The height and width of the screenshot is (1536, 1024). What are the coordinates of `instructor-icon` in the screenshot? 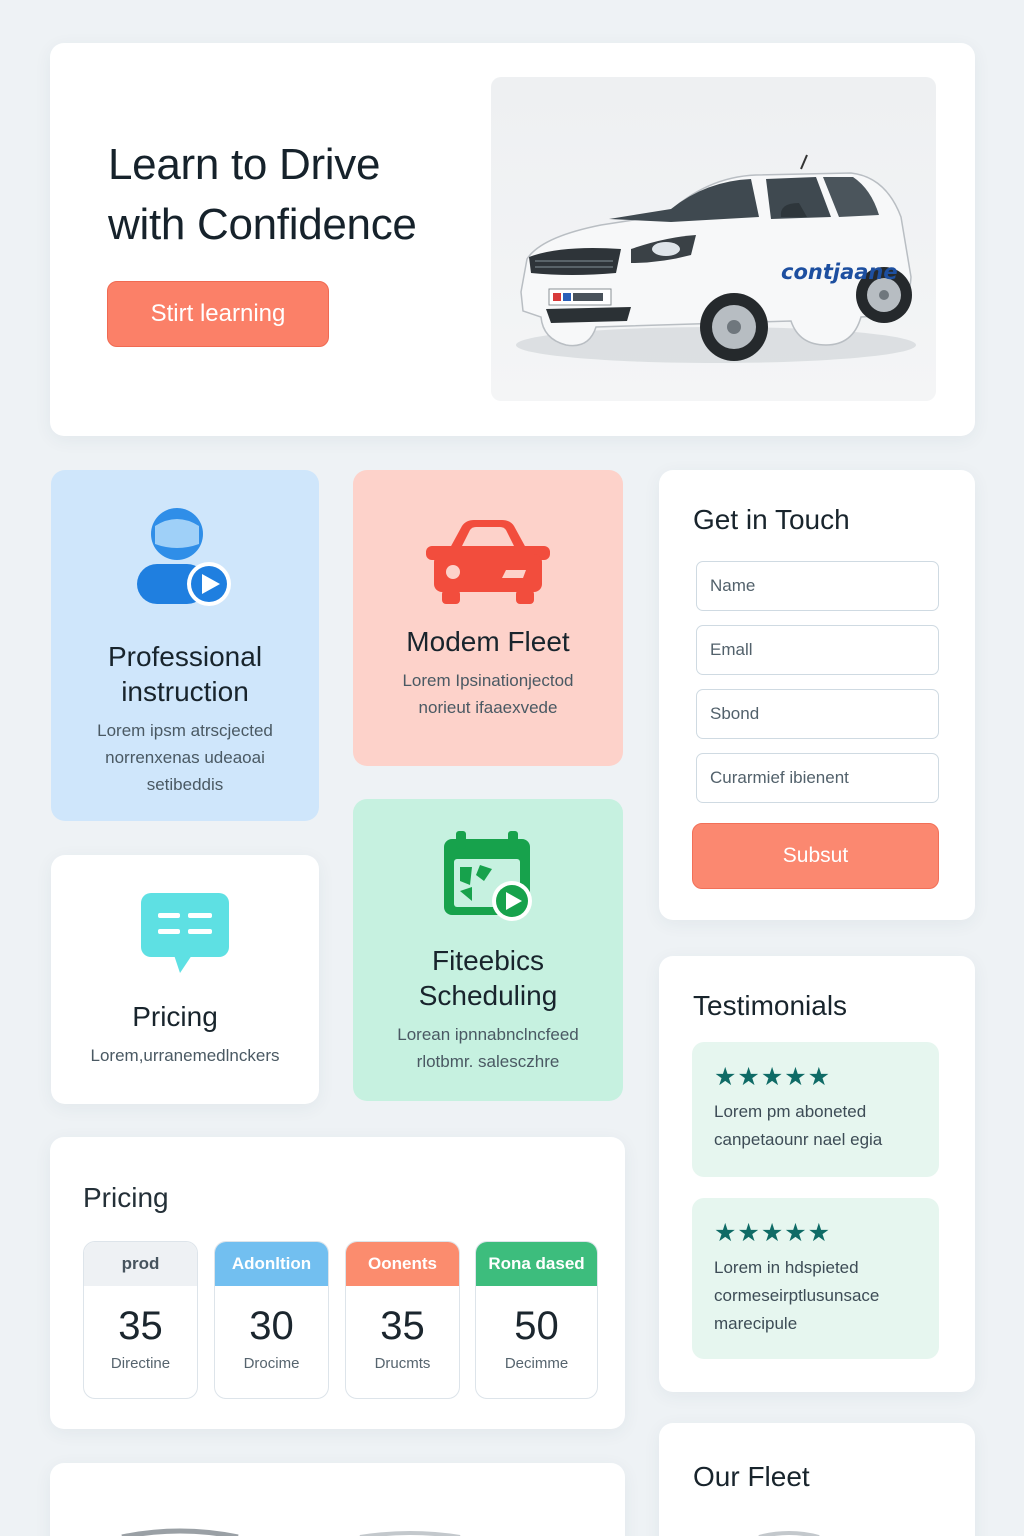 It's located at (184, 557).